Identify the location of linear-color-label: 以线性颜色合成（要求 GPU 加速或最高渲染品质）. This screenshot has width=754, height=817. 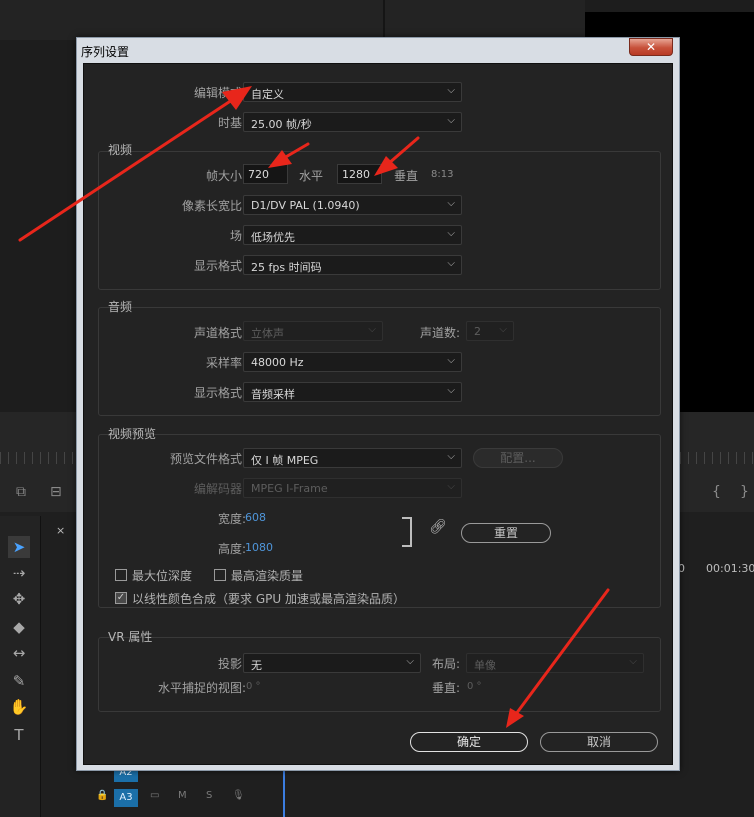
(268, 599).